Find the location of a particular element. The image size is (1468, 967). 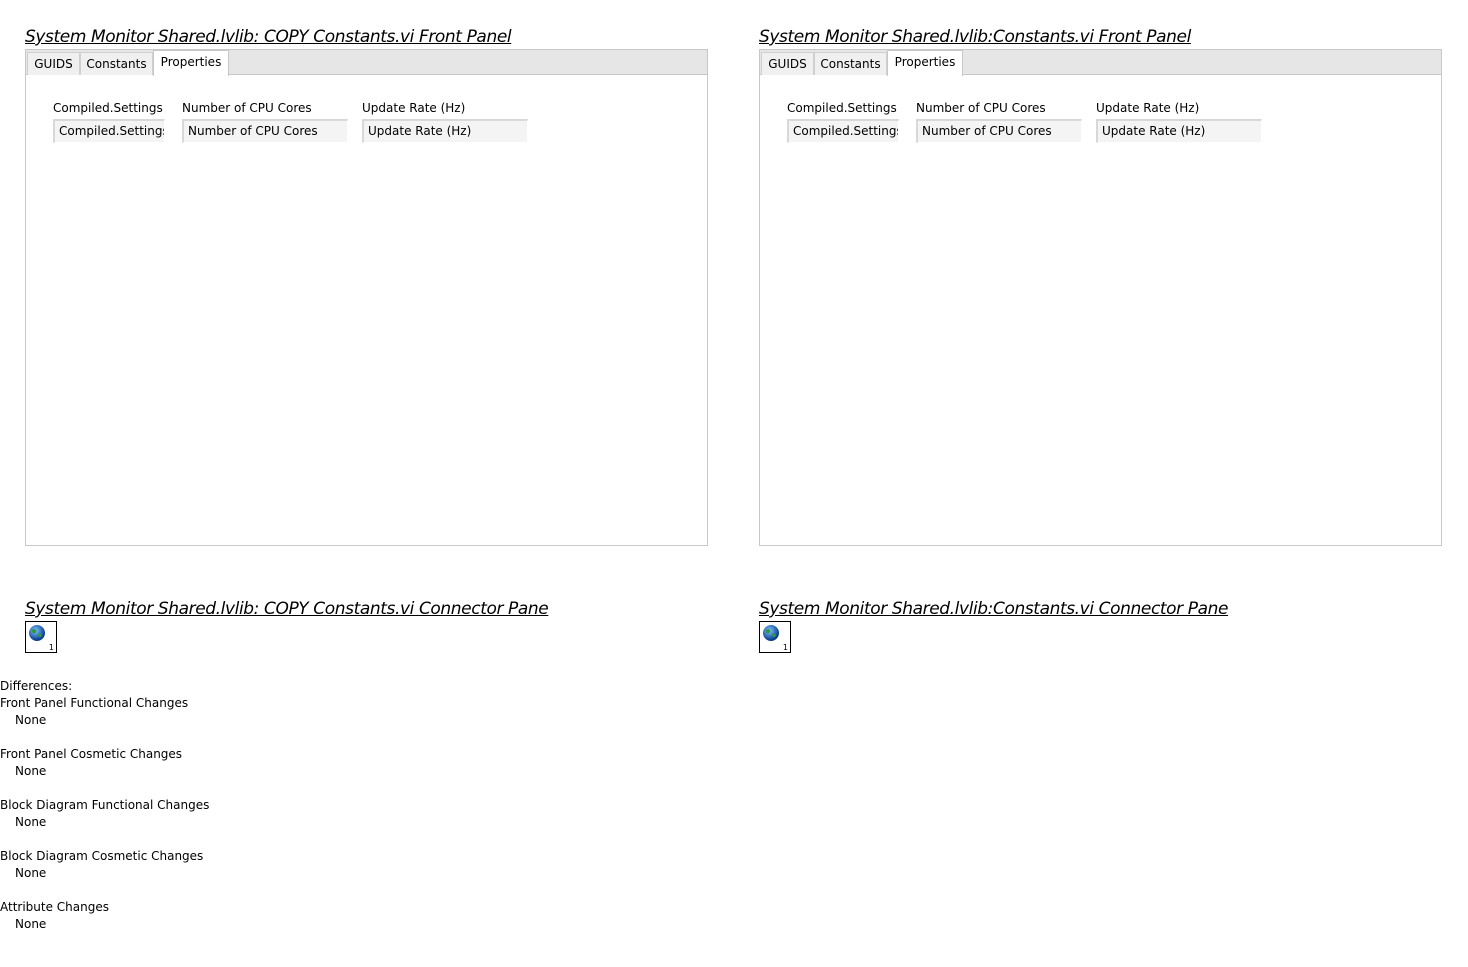

left-tab-guids: GUIDS is located at coordinates (53, 63).